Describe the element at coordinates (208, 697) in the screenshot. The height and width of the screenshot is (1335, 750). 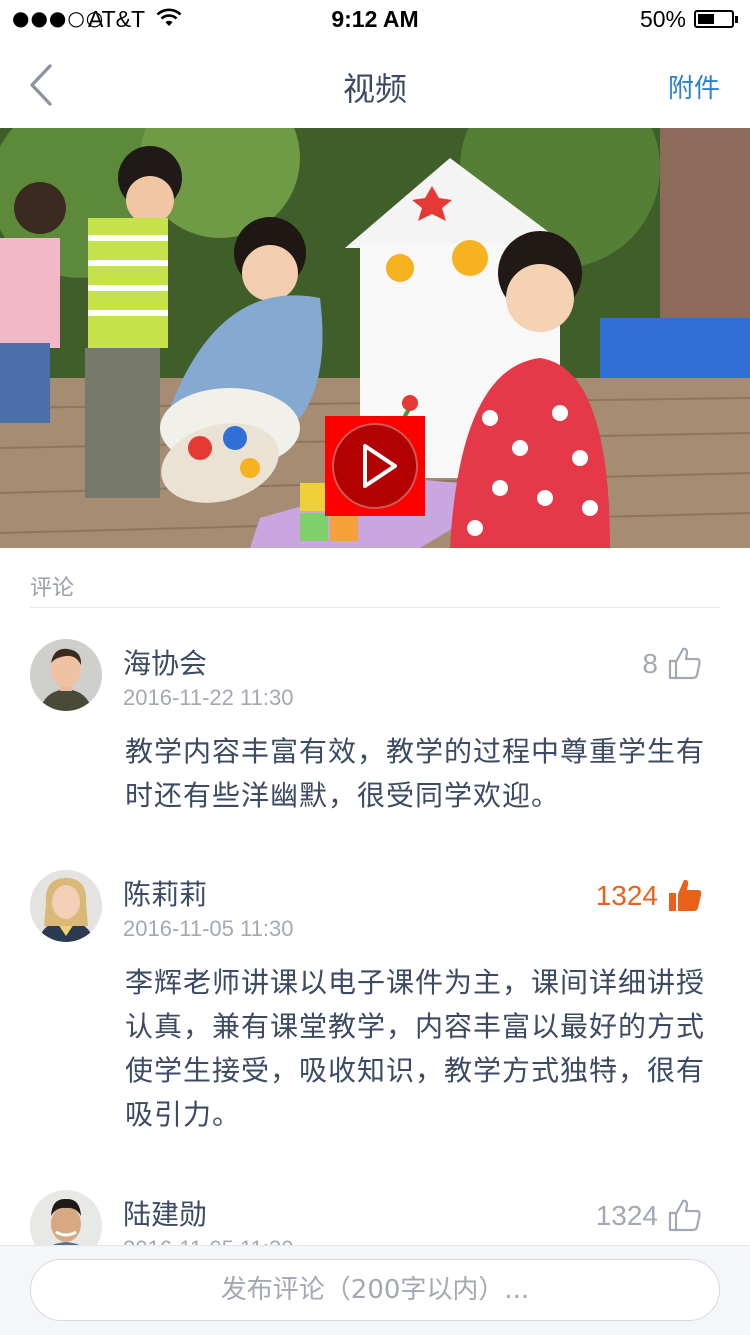
I see `comment-date: 2016-11-22 11:30` at that location.